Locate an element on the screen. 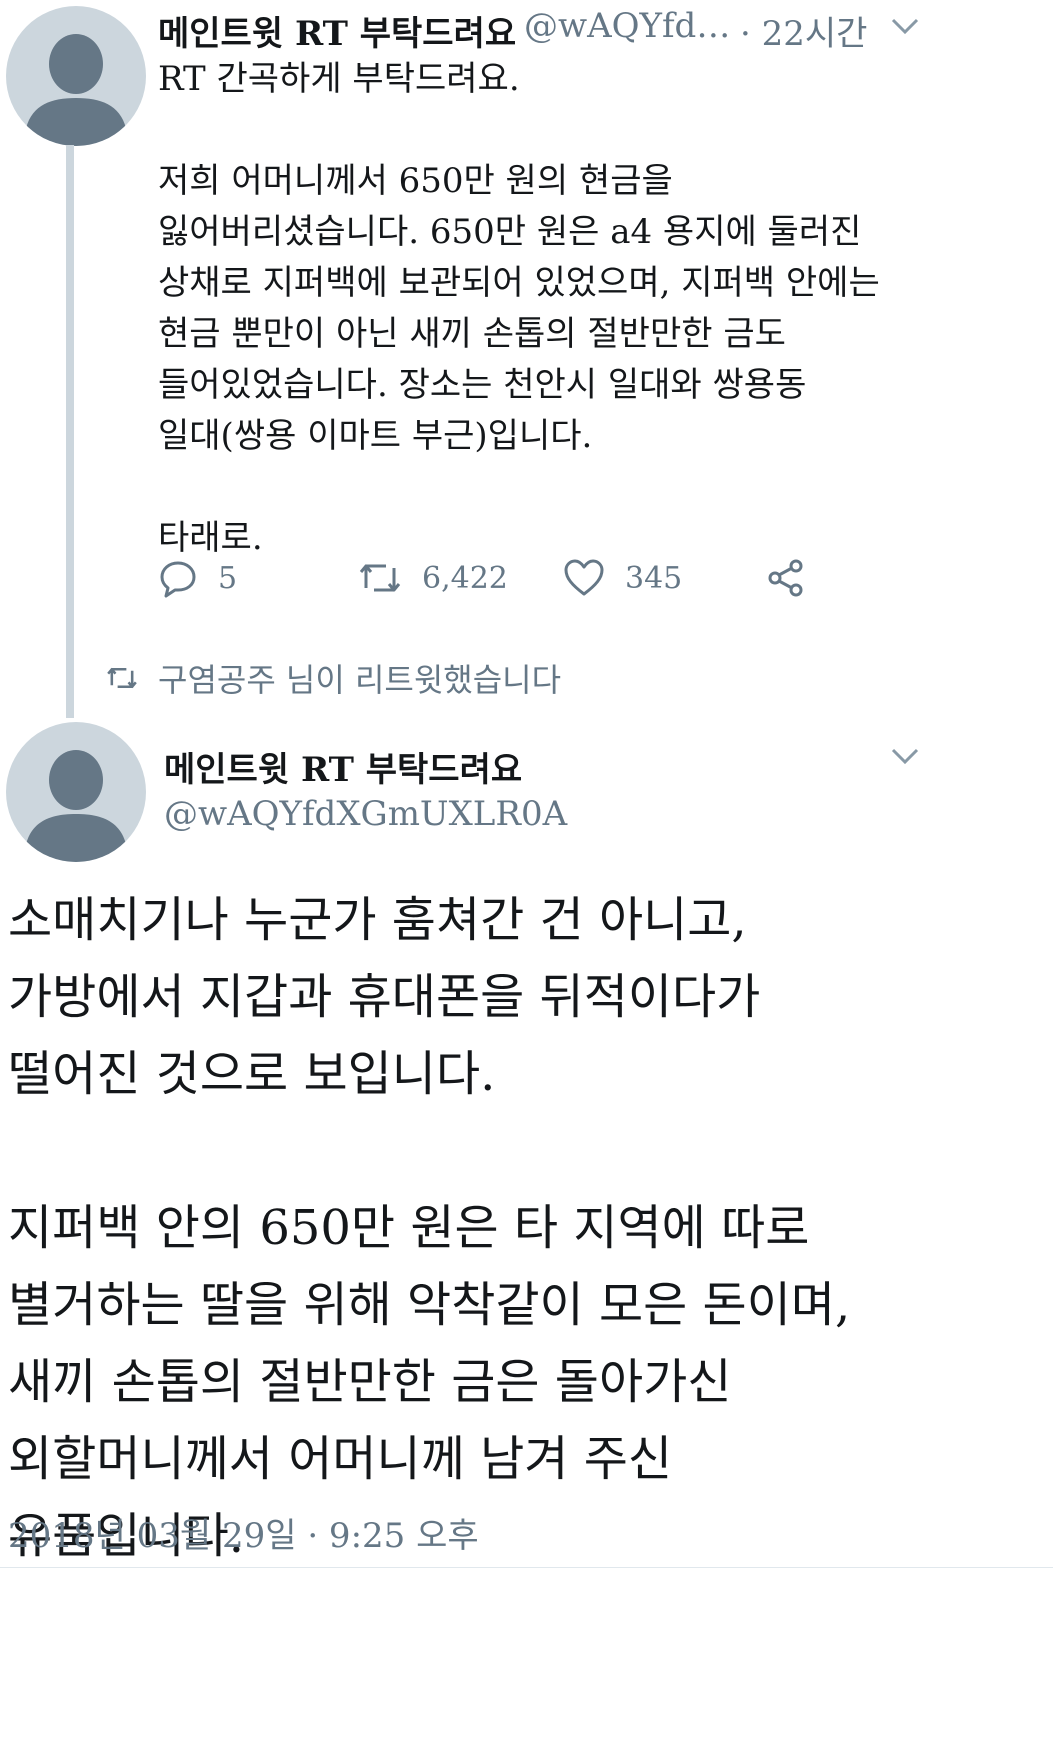 The height and width of the screenshot is (1749, 1053). reply-icon is located at coordinates (178, 579).